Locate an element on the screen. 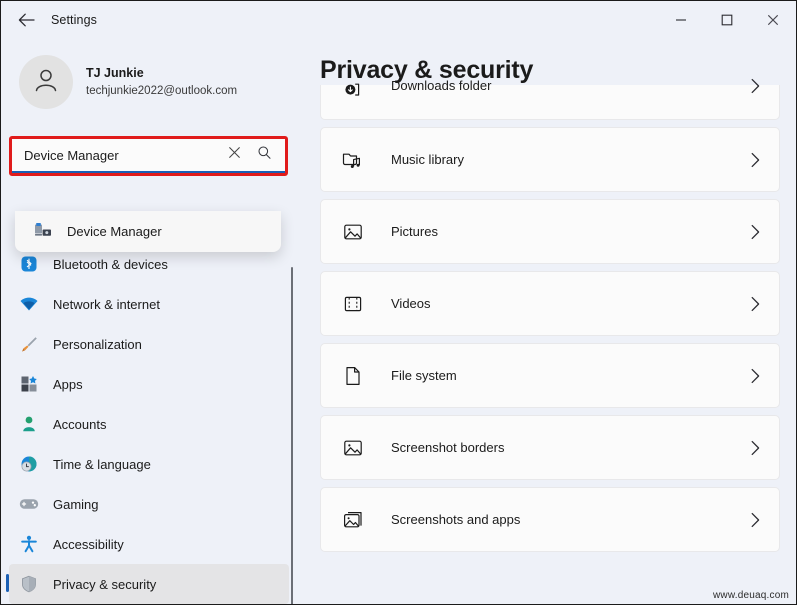 This screenshot has height=605, width=797. sidebar-item-time-language: Time & language is located at coordinates (149, 464).